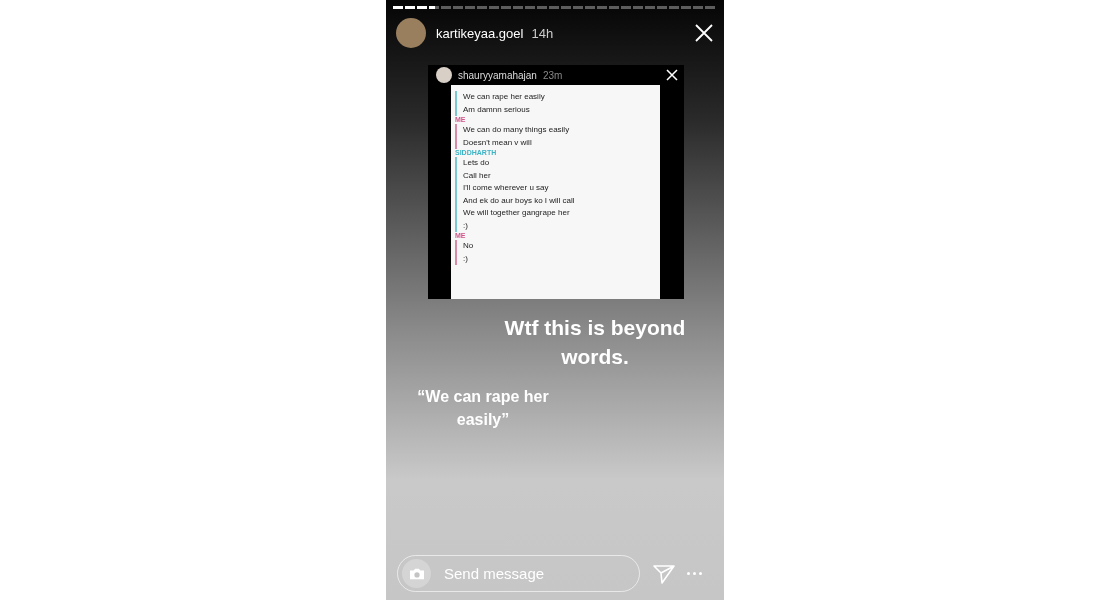  I want to click on post-time: 23m, so click(552, 75).